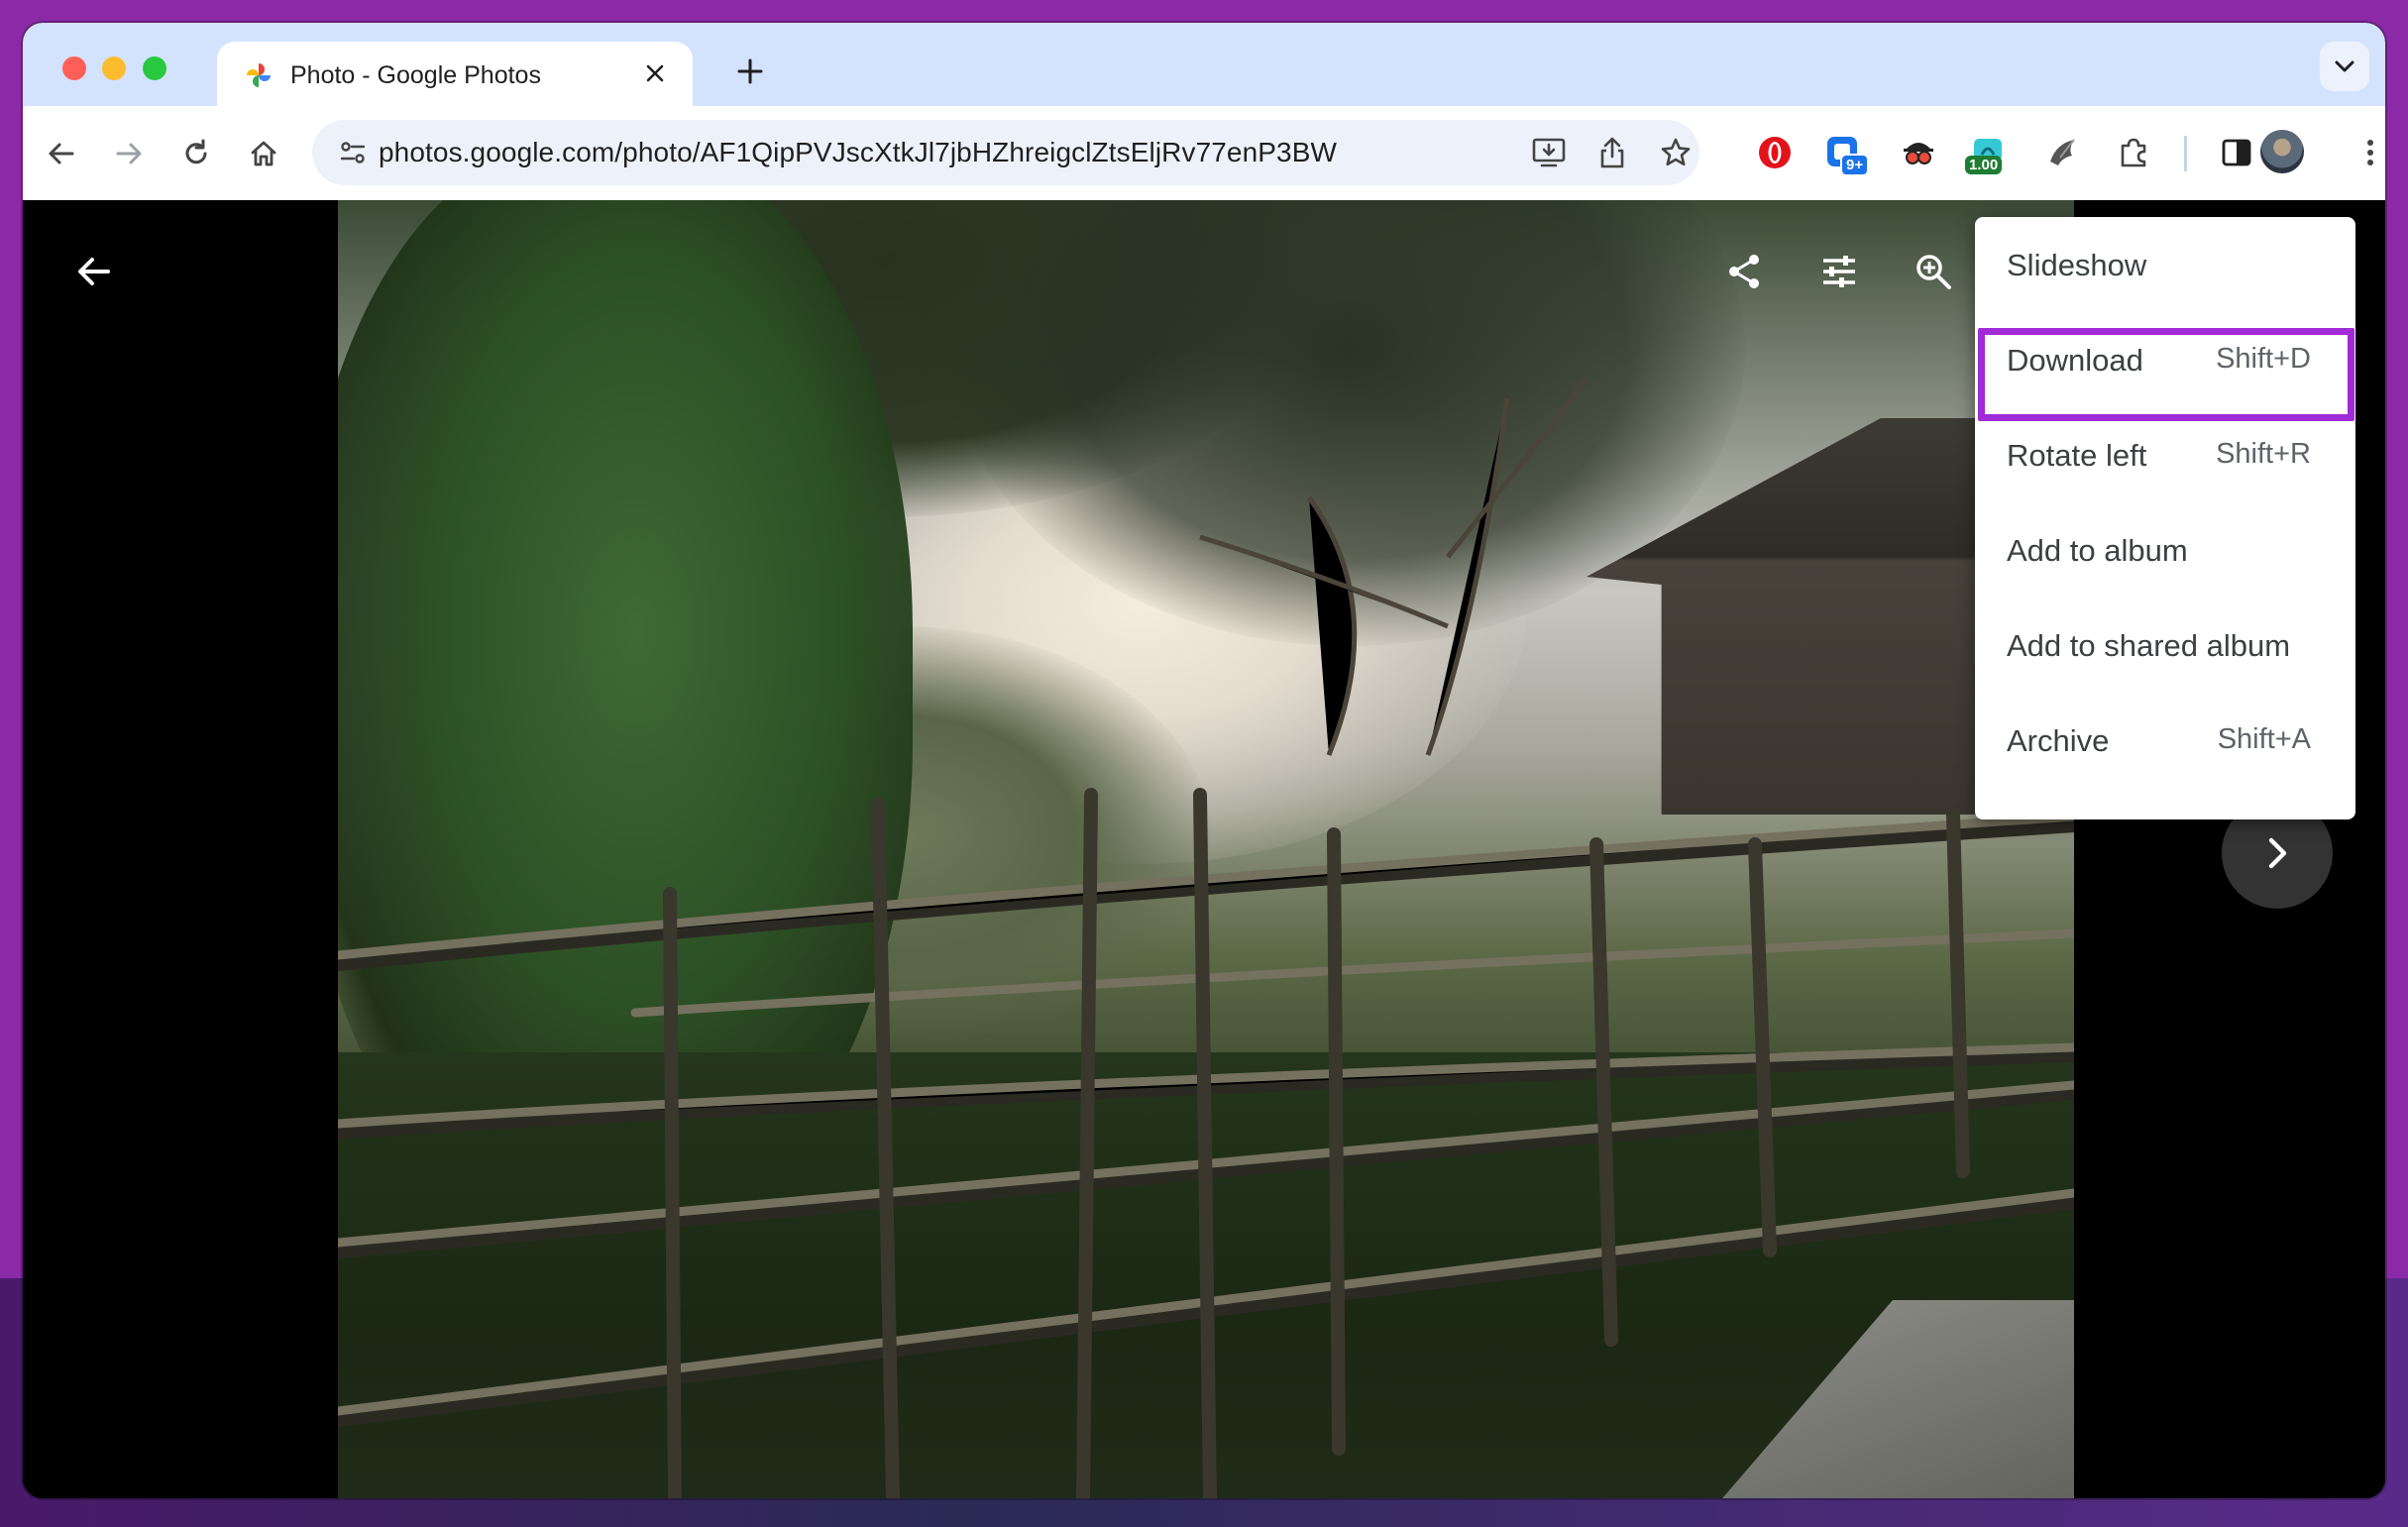  Describe the element at coordinates (1933, 271) in the screenshot. I see `zoom-in-icon` at that location.